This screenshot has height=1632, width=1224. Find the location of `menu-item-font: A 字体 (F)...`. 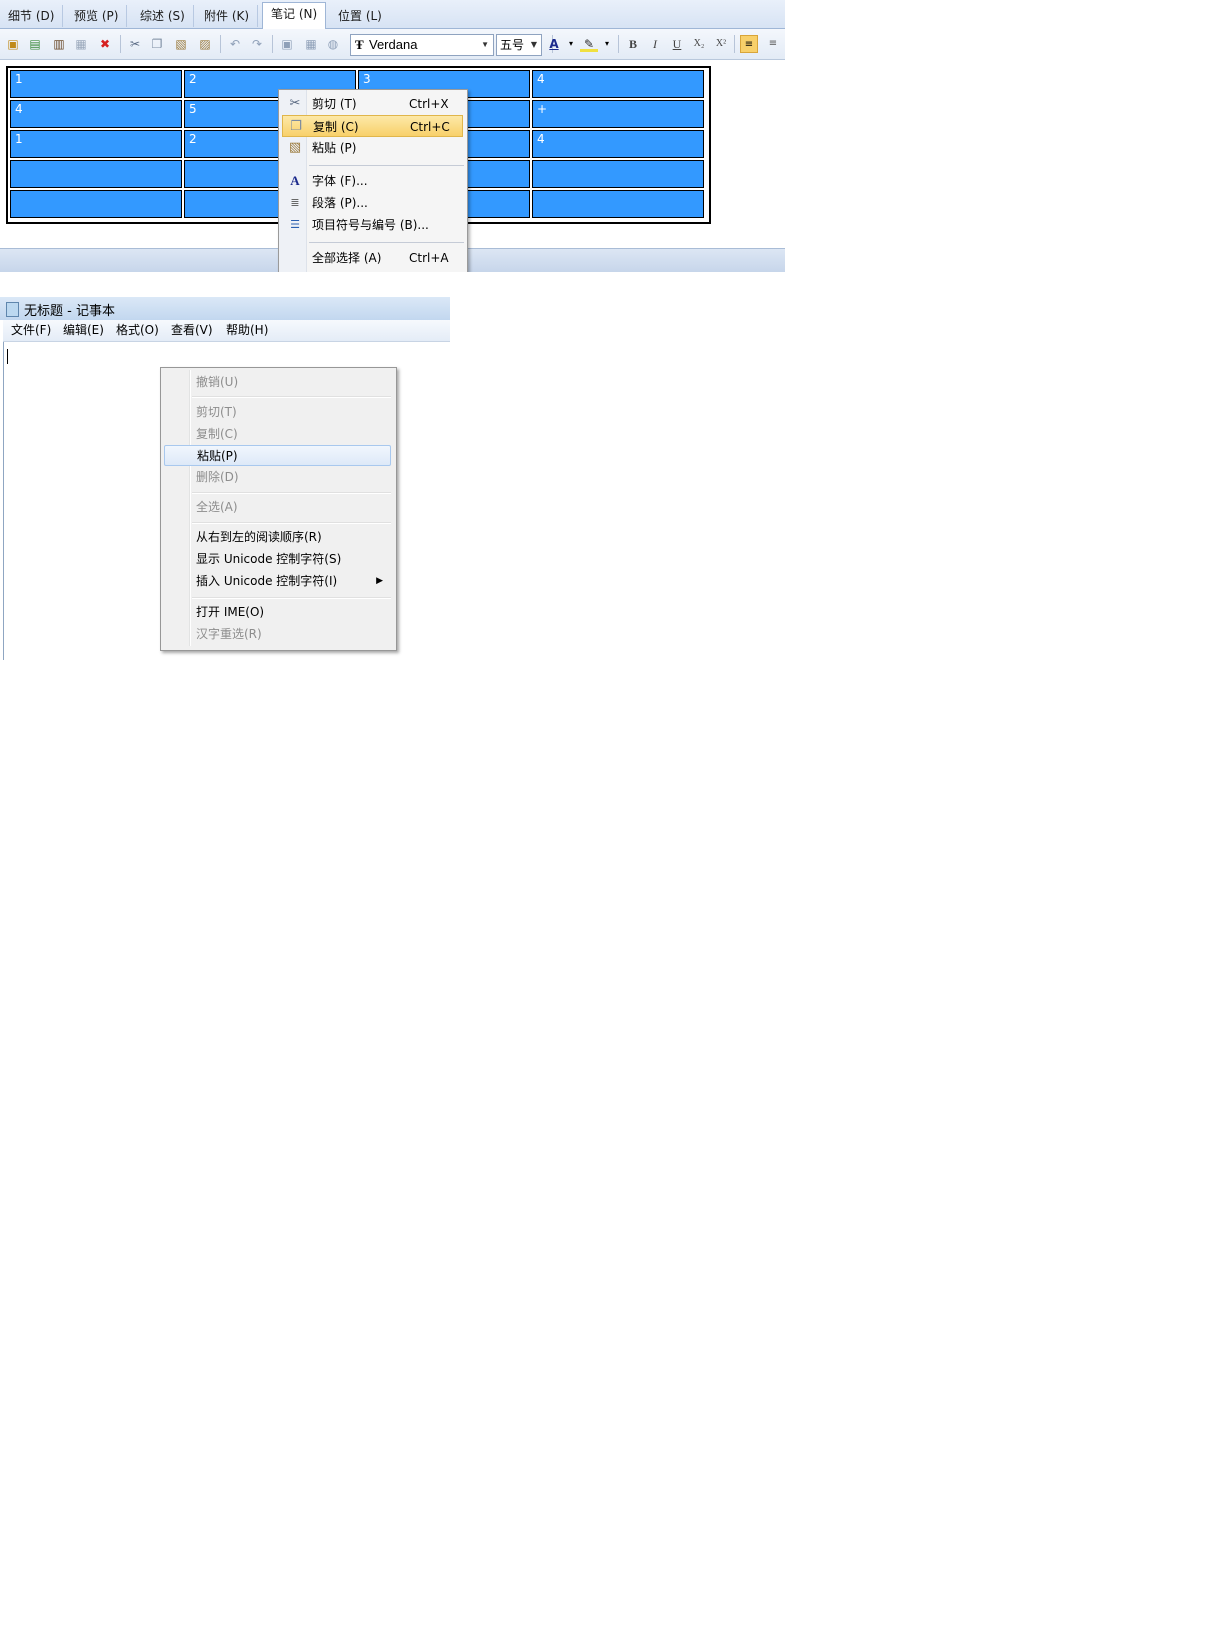

menu-item-font: A 字体 (F)... is located at coordinates (372, 181).